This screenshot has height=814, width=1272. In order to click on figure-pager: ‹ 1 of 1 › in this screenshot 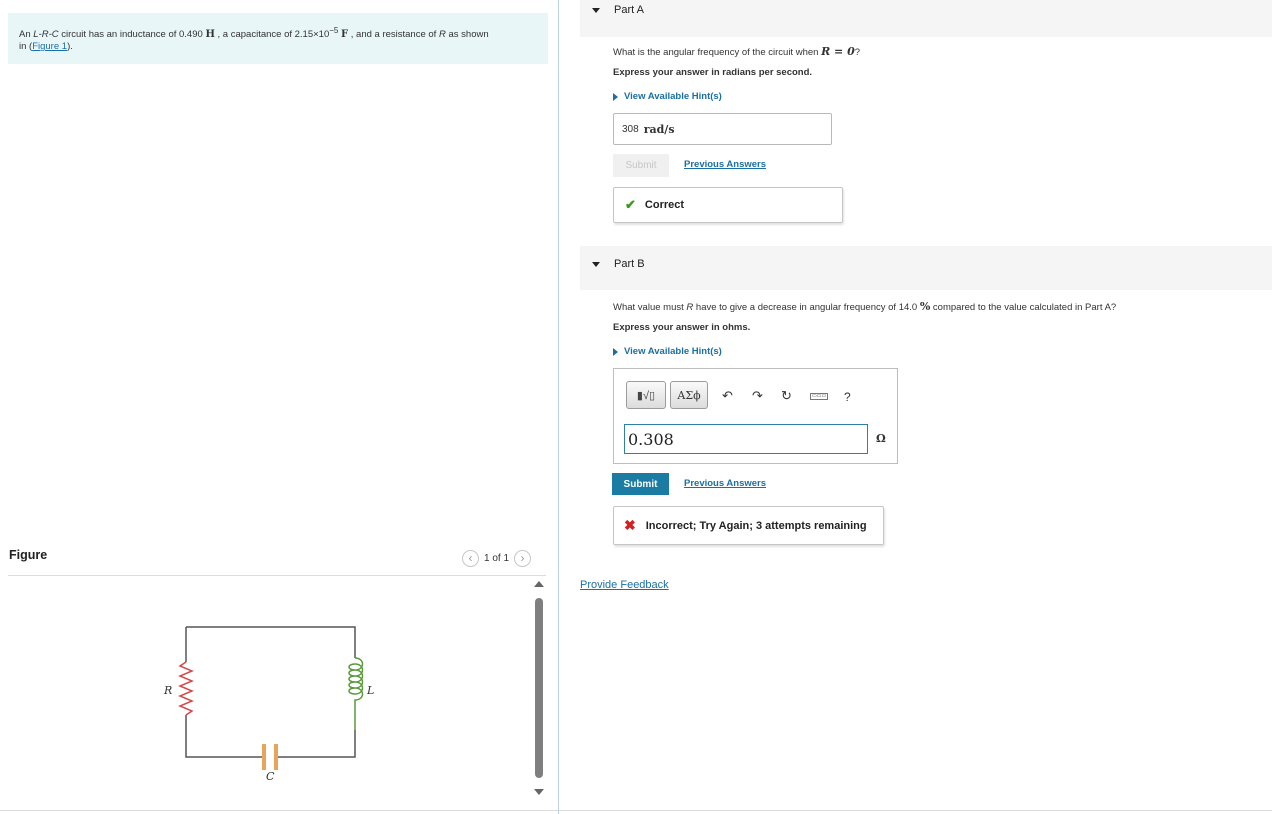, I will do `click(497, 558)`.